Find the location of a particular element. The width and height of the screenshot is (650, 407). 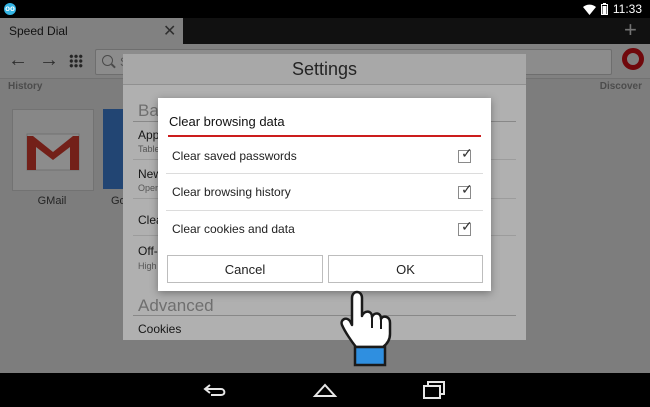

back-nav-icon is located at coordinates (216, 390).